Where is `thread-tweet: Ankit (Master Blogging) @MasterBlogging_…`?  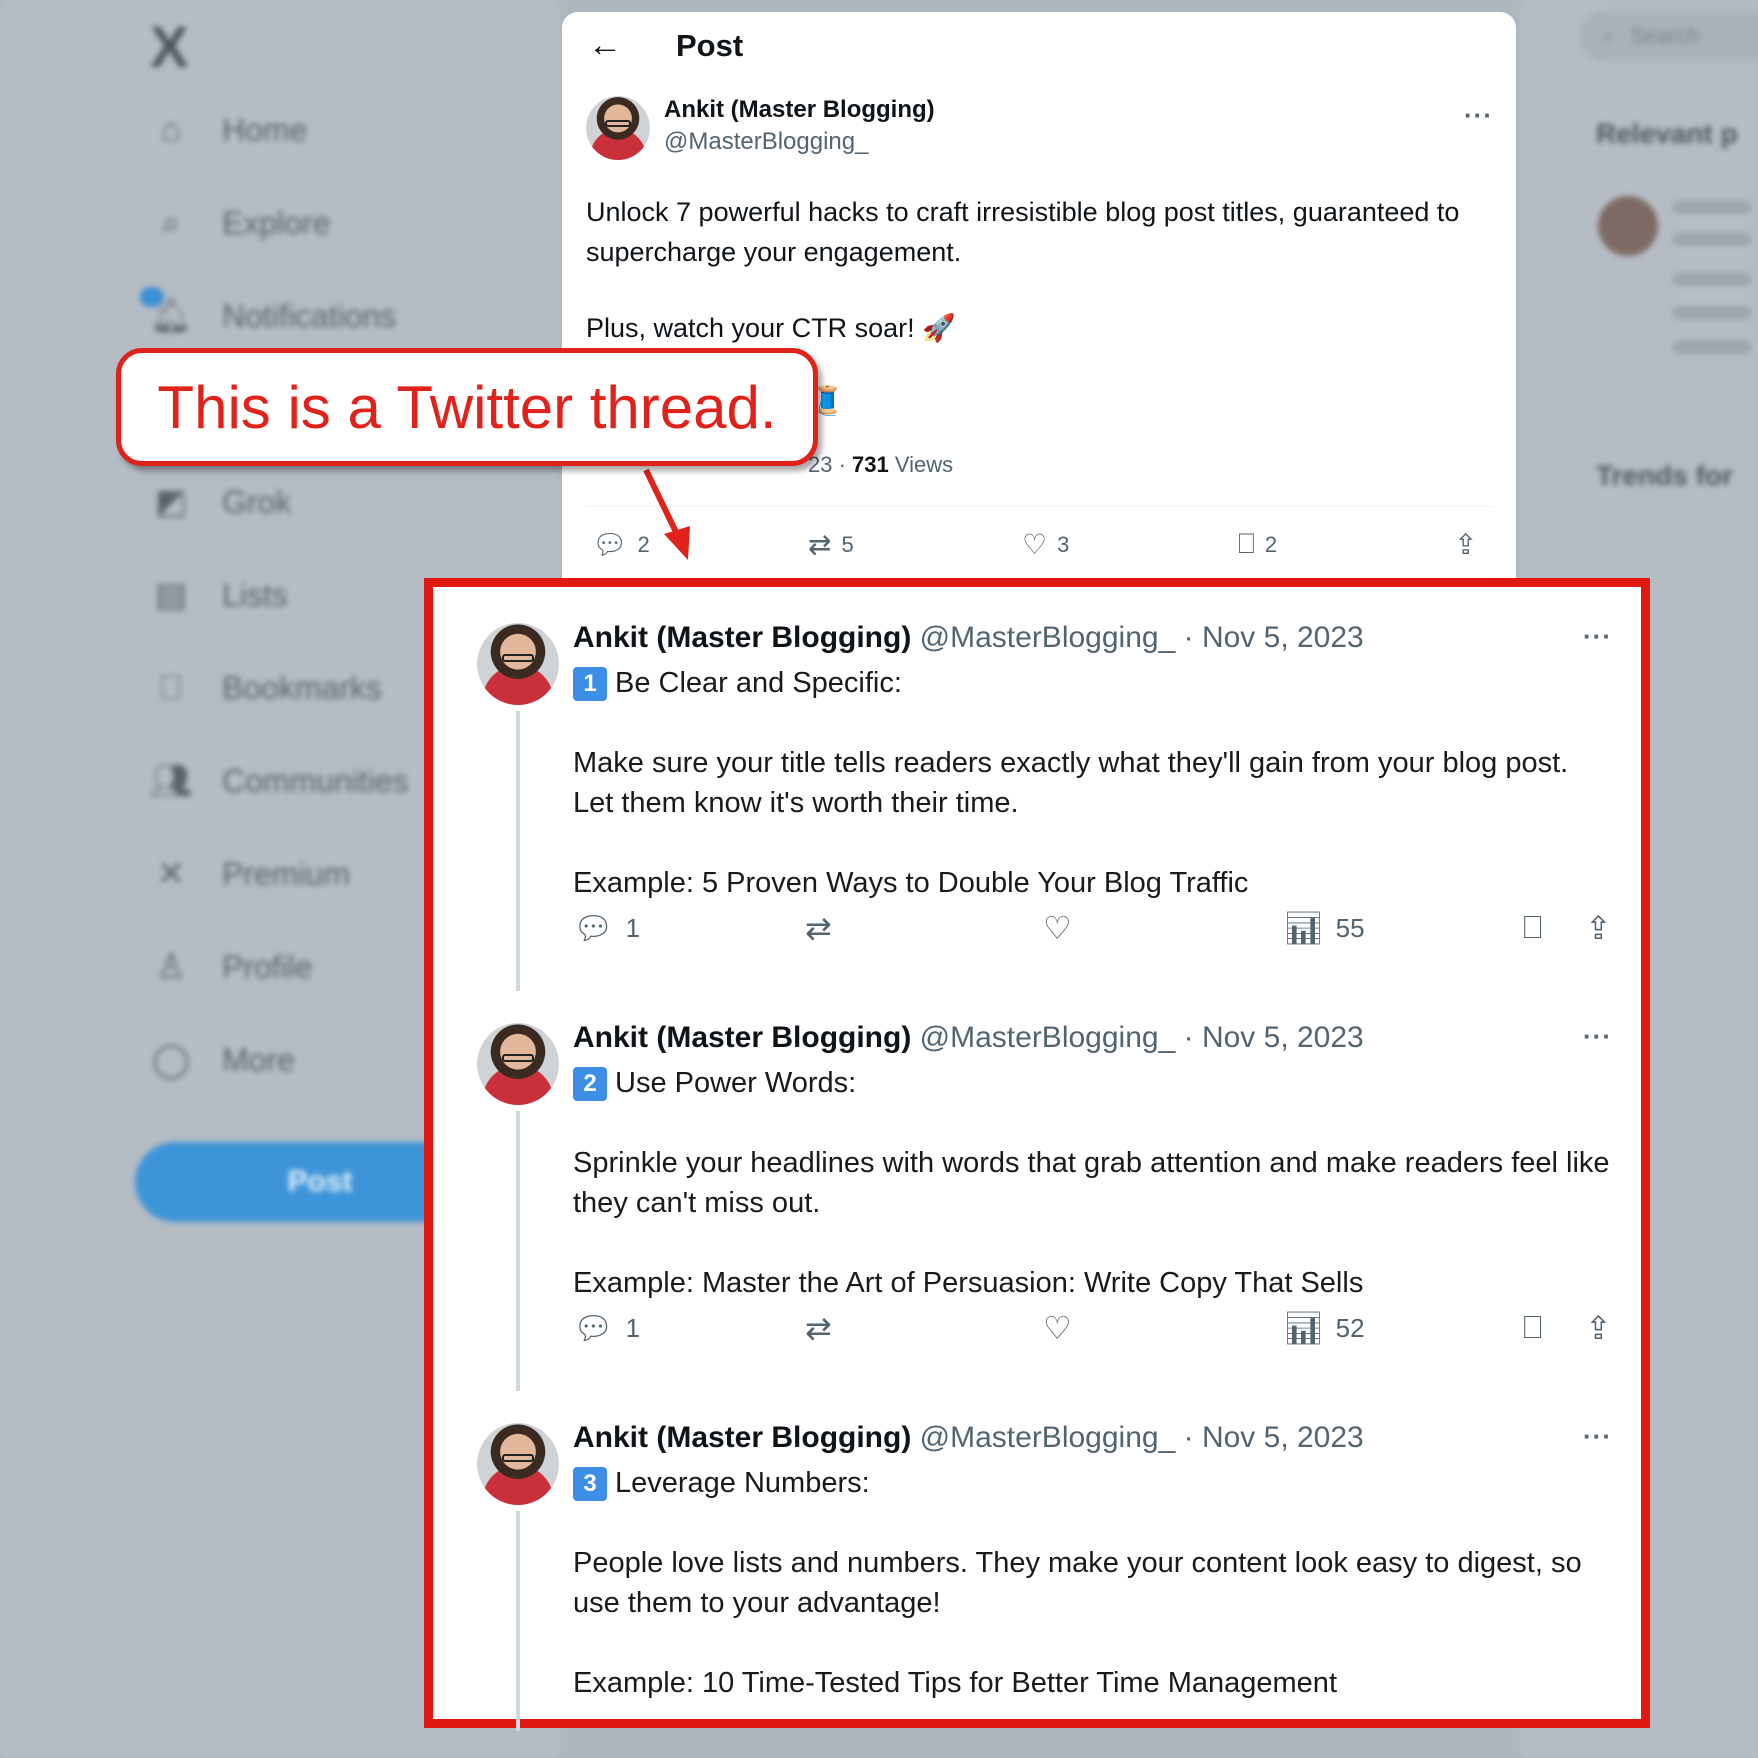 thread-tweet: Ankit (Master Blogging) @MasterBlogging_… is located at coordinates (1037, 1557).